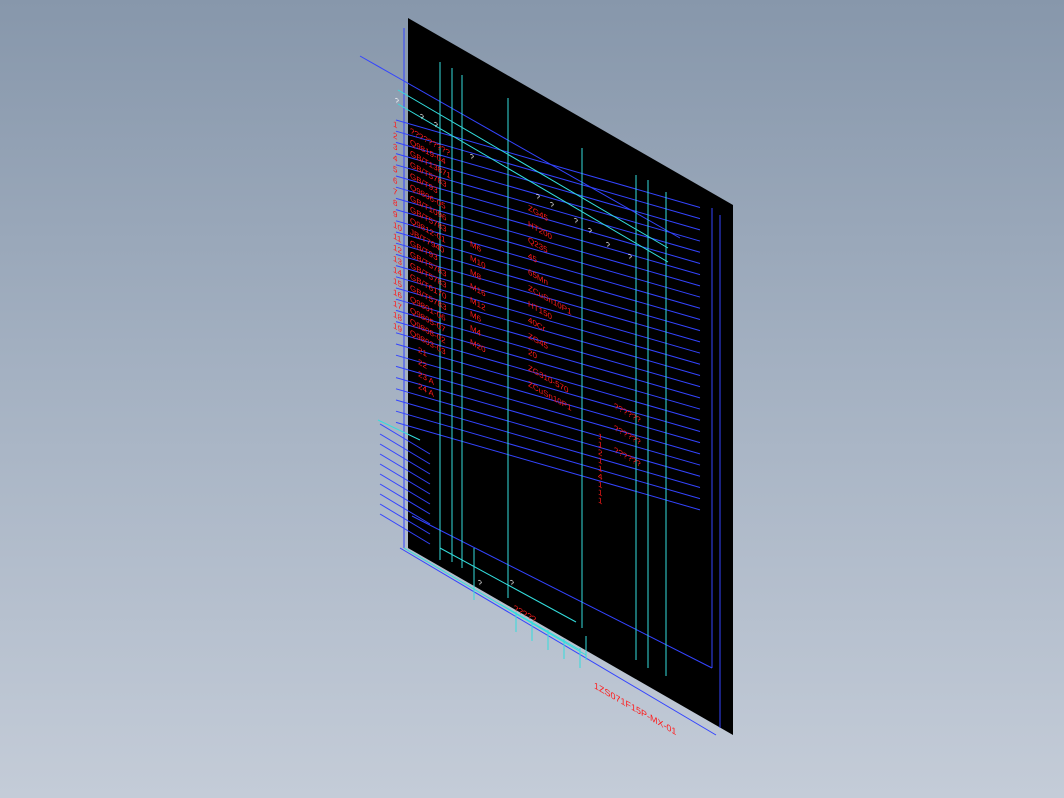 This screenshot has width=1064, height=798. What do you see at coordinates (395, 192) in the screenshot?
I see `row-number: 7` at bounding box center [395, 192].